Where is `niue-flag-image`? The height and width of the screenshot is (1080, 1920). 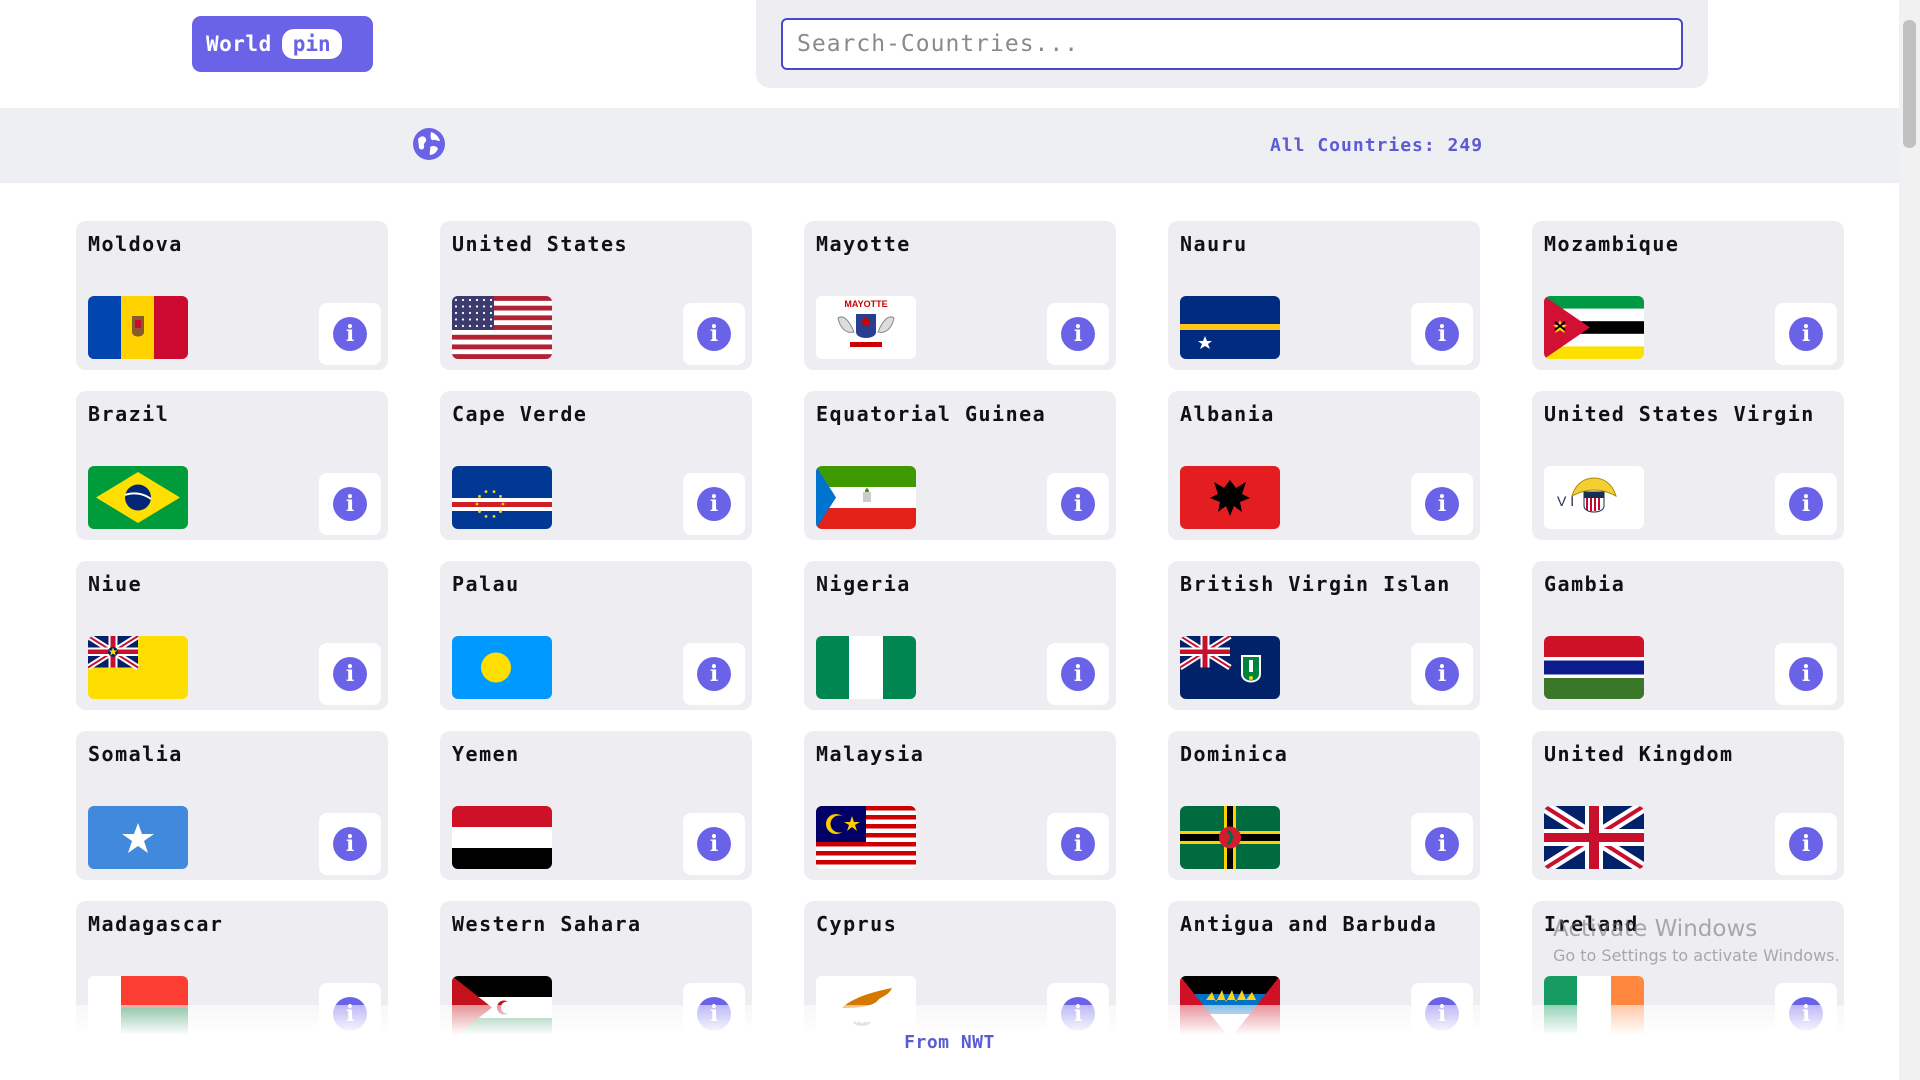 niue-flag-image is located at coordinates (138, 667).